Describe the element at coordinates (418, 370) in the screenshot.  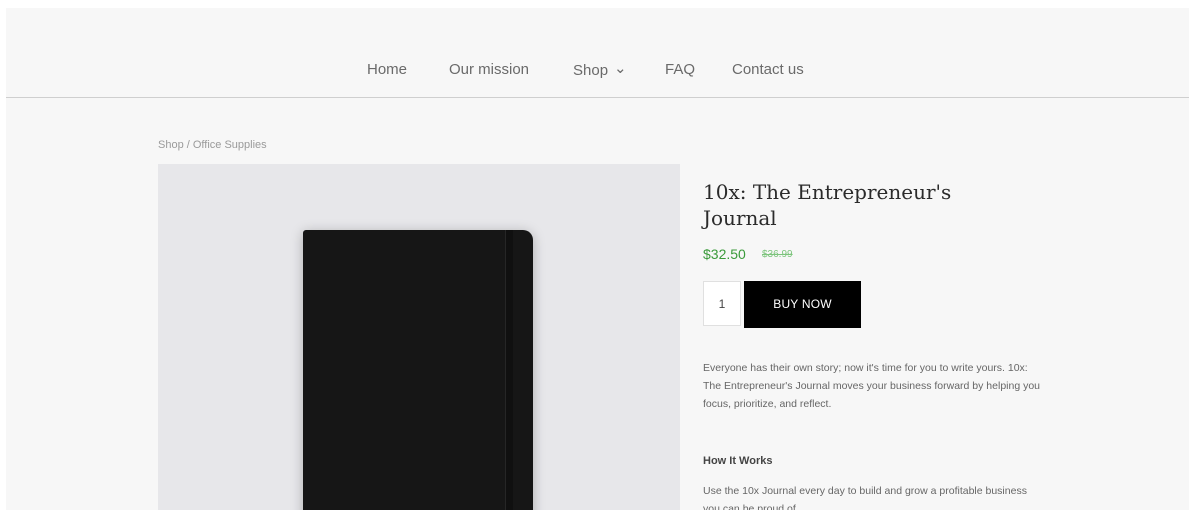
I see `journal-illustration` at that location.